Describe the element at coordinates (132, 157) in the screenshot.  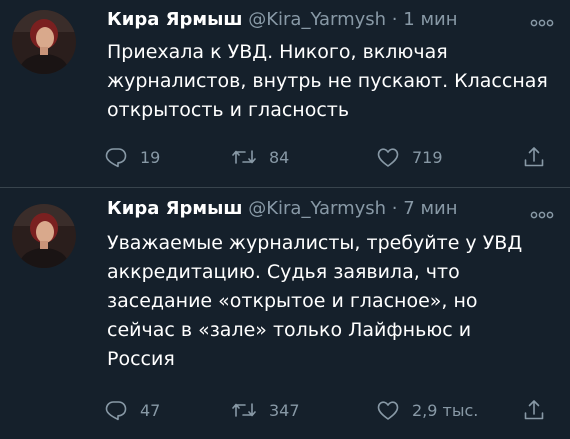
I see `reply-button: 19` at that location.